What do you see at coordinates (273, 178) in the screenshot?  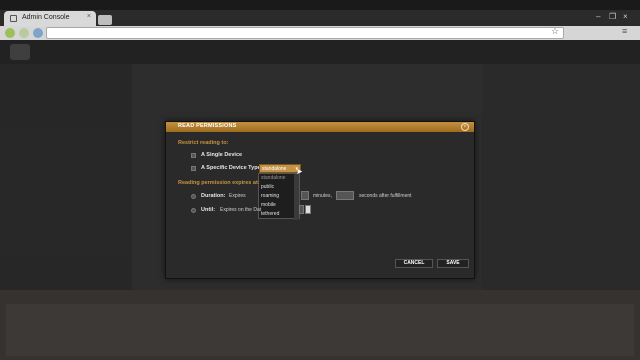 I see `dropdown-option-standalone: standalone` at bounding box center [273, 178].